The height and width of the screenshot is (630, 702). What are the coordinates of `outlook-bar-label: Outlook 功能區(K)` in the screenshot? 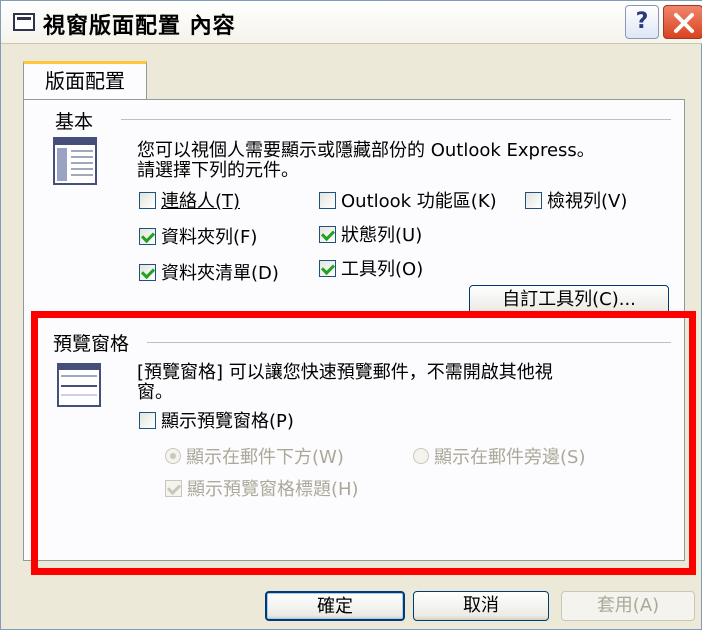 It's located at (419, 201).